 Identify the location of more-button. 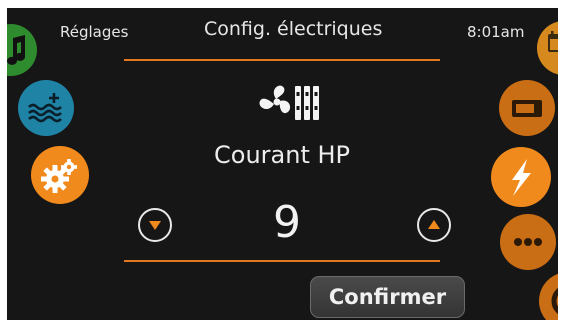
(528, 242).